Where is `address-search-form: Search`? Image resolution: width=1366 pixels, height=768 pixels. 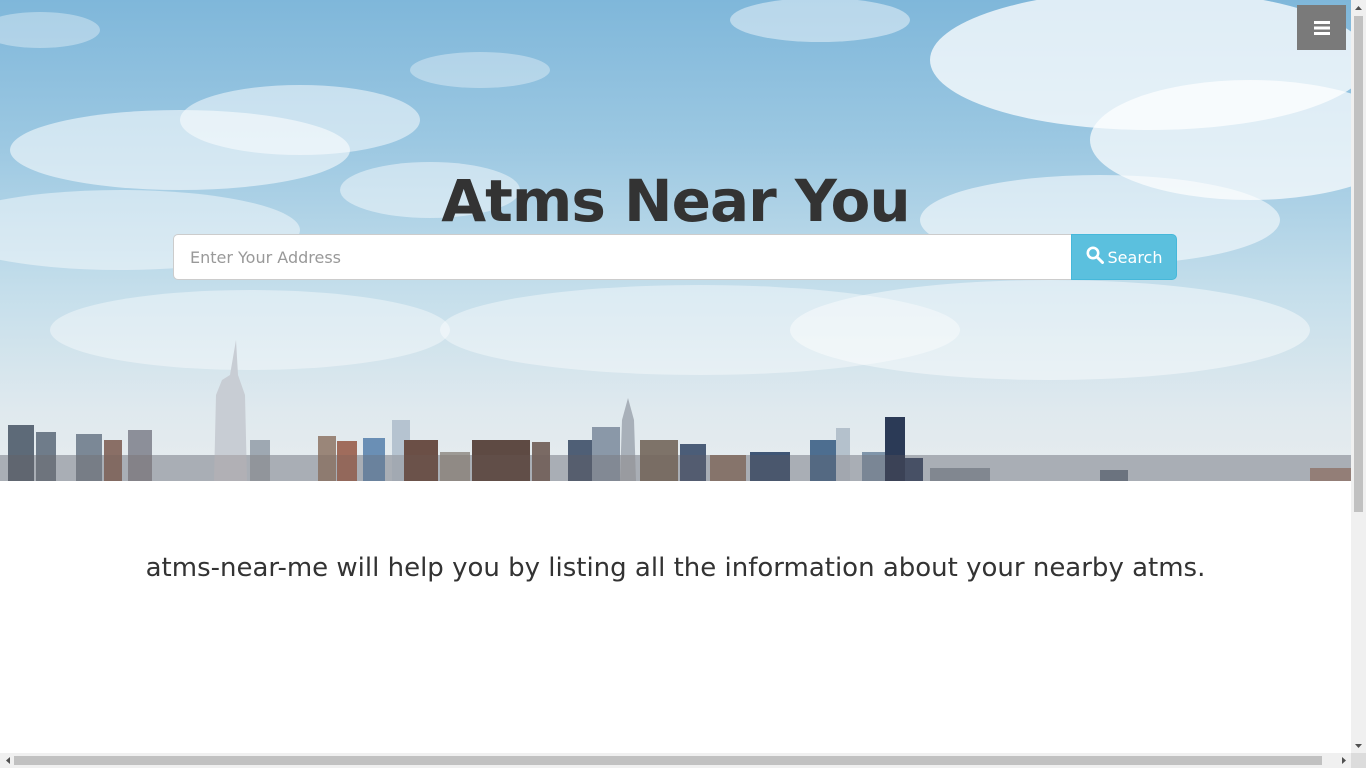
address-search-form: Search is located at coordinates (675, 257).